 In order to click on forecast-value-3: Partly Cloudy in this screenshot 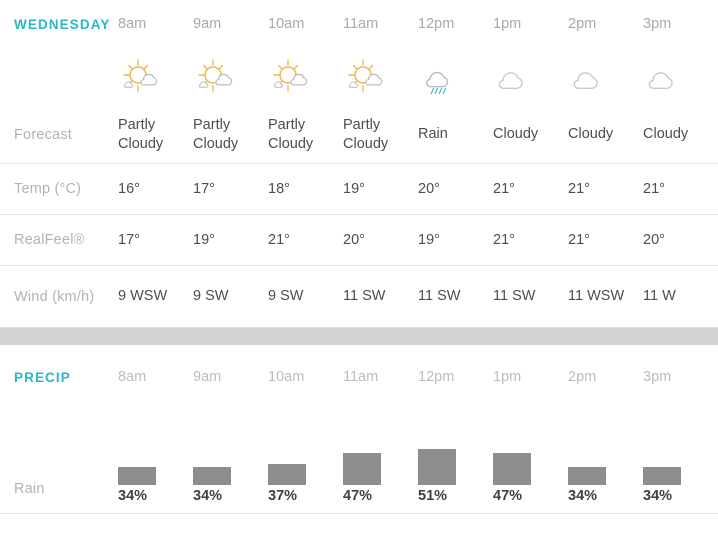, I will do `click(380, 134)`.